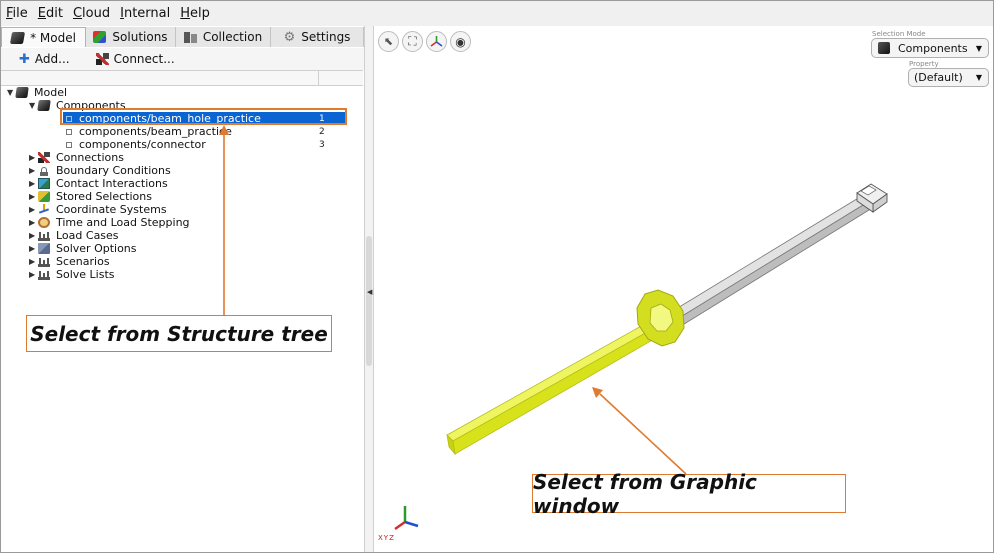 This screenshot has width=994, height=553. Describe the element at coordinates (369, 292) in the screenshot. I see `collapse-arrow-icon: ◀` at that location.